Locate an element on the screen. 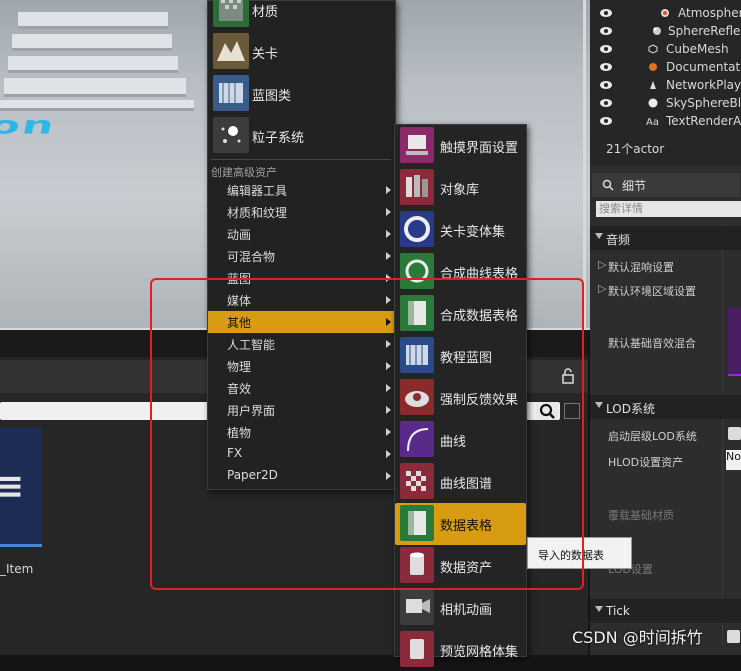 This screenshot has height=671, width=741. submenu-paper2d: Paper2D is located at coordinates (301, 476).